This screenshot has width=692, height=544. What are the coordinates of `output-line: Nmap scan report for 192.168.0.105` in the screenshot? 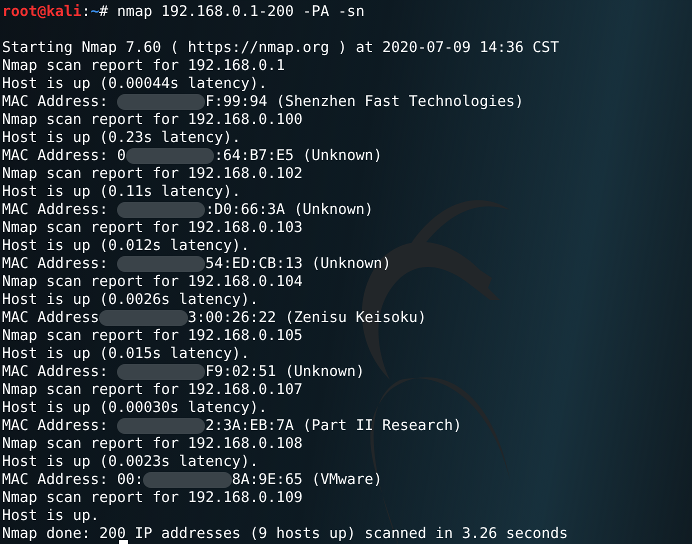 It's located at (152, 336).